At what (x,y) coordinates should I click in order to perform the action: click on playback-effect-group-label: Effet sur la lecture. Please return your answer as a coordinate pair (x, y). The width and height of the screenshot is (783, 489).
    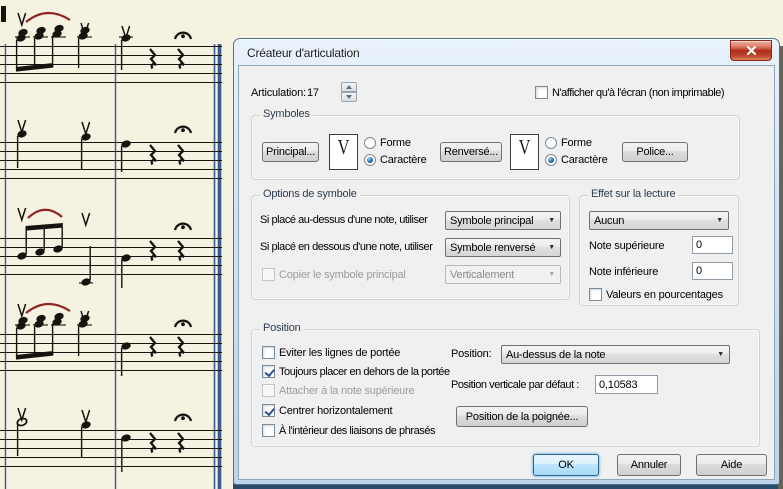
    Looking at the image, I should click on (633, 194).